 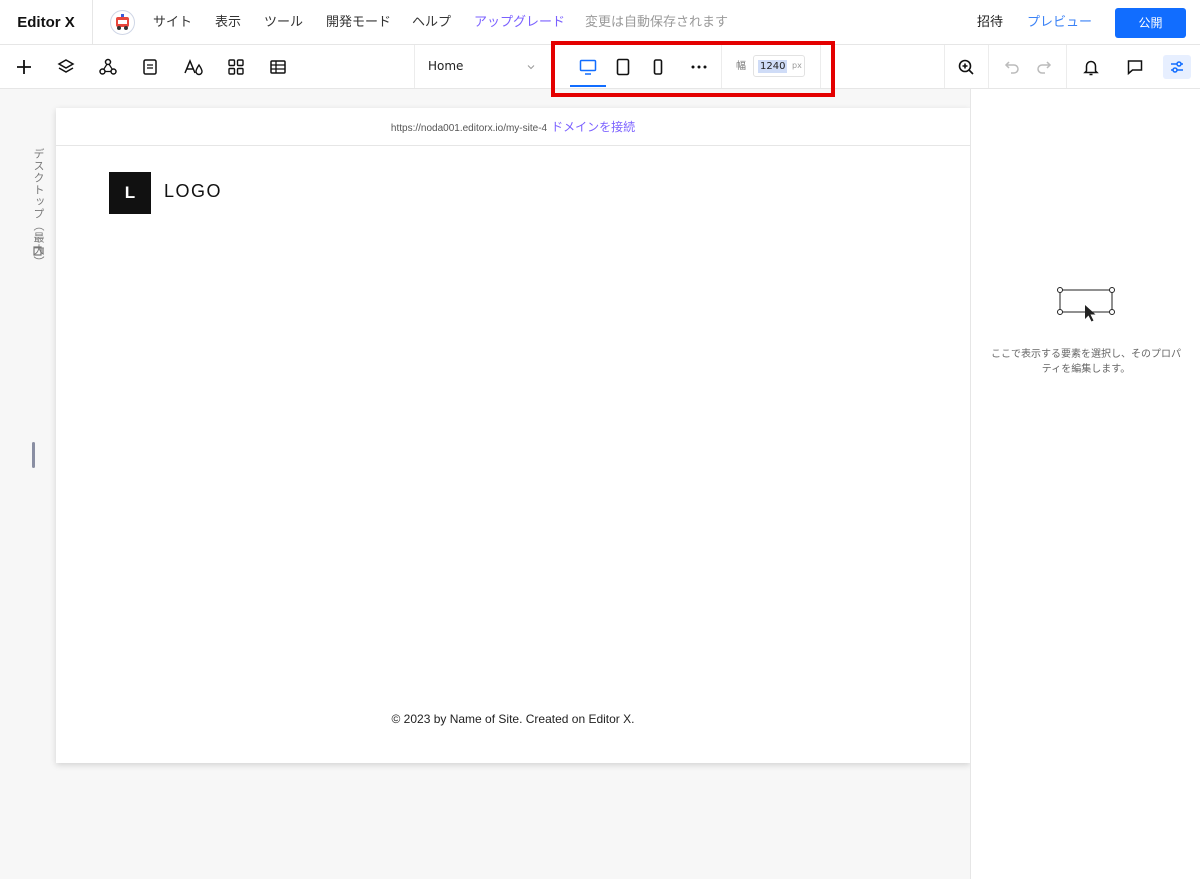 I want to click on layers-icon, so click(x=66, y=67).